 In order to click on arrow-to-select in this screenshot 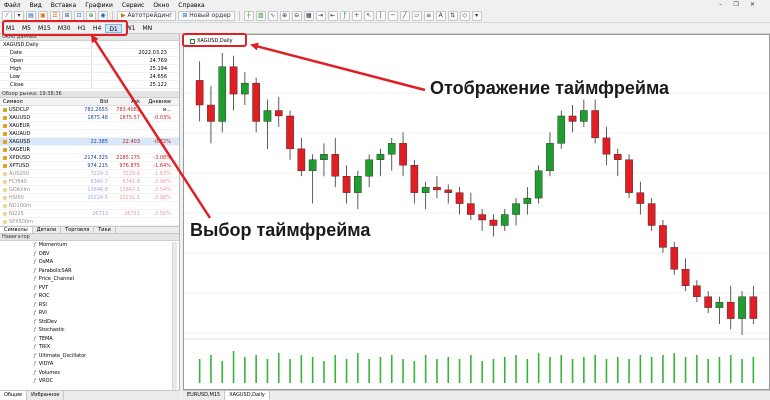, I will do `click(151, 126)`.